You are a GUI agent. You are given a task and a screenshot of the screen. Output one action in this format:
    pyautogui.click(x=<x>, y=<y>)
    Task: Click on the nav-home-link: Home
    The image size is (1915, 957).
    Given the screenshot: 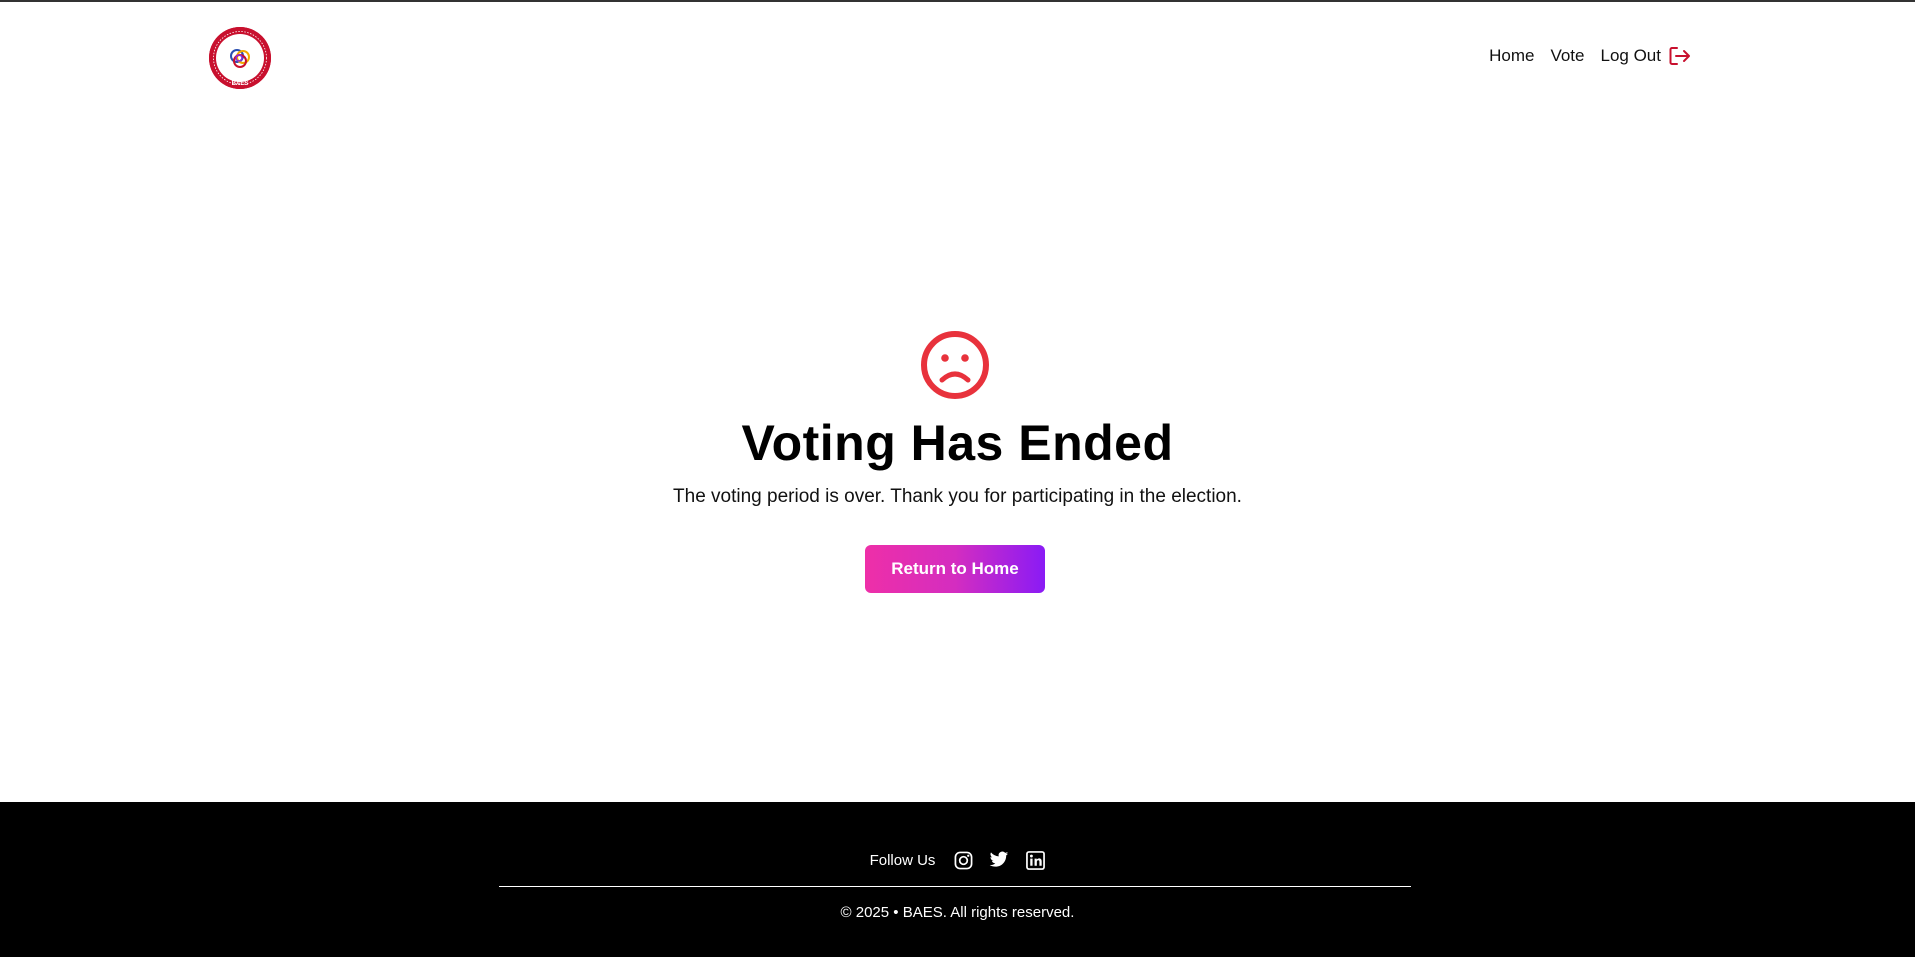 What is the action you would take?
    pyautogui.click(x=1511, y=56)
    